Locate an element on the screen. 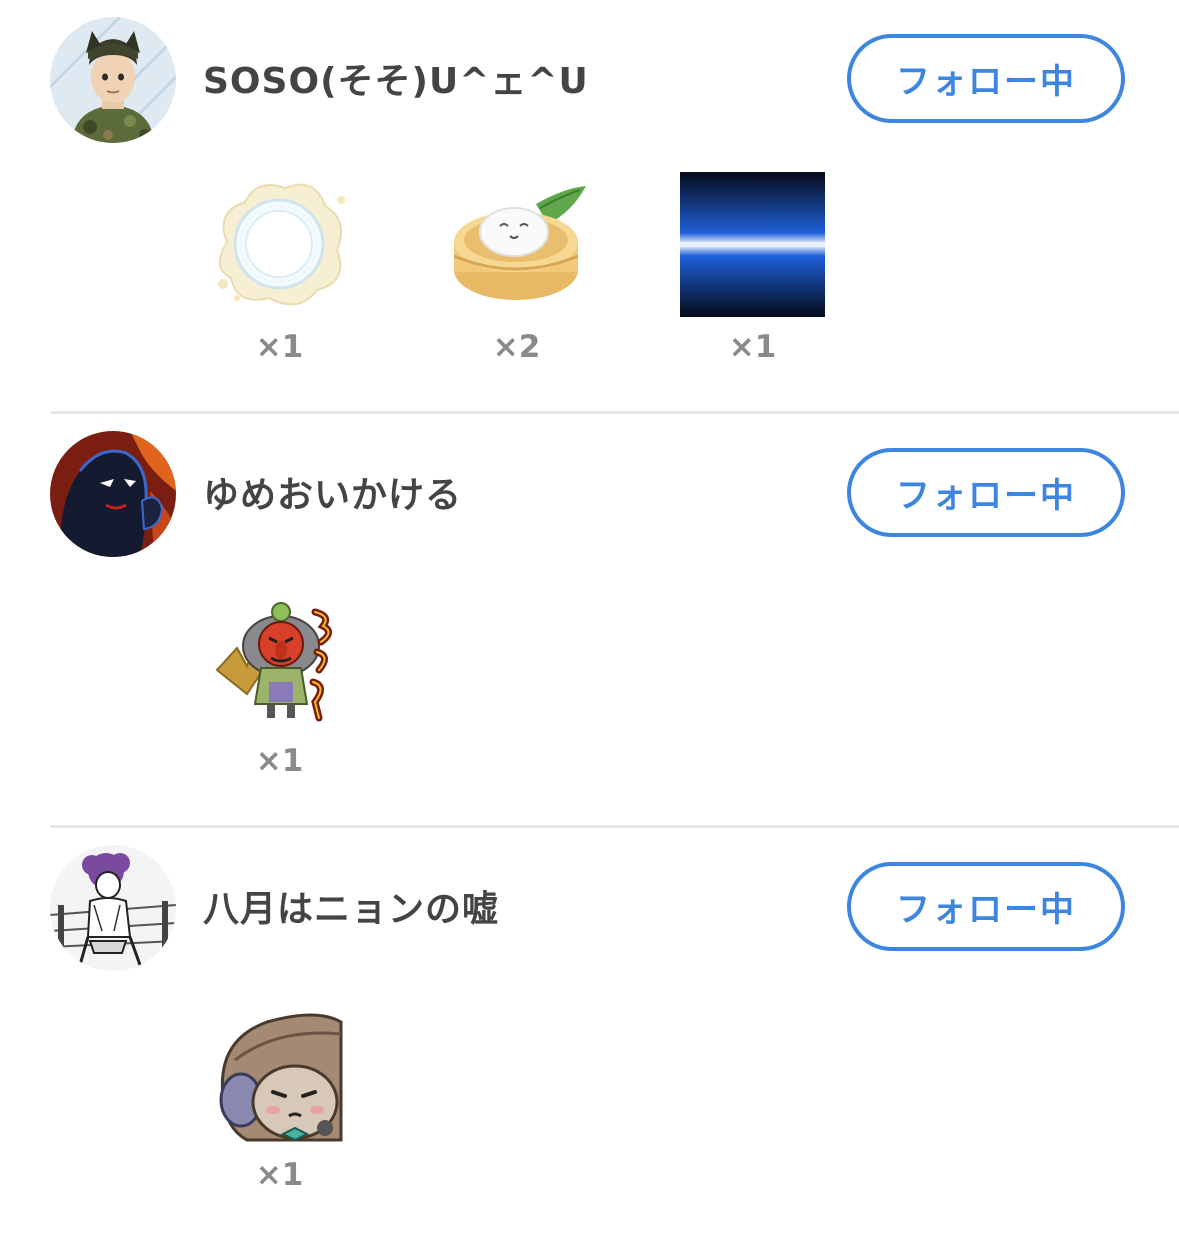 The image size is (1179, 1242). hooded-creature-sticker-icon is located at coordinates (279, 1072).